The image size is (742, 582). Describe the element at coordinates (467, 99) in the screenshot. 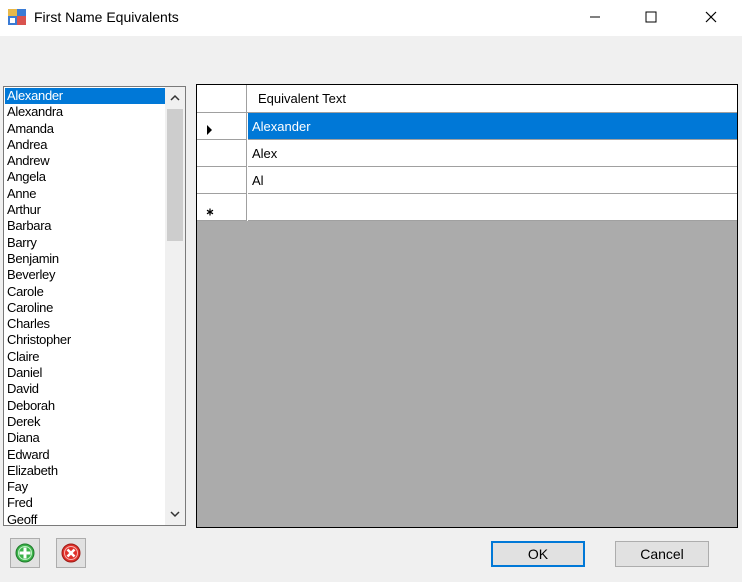

I see `grid-header-row: Equivalent Text` at that location.